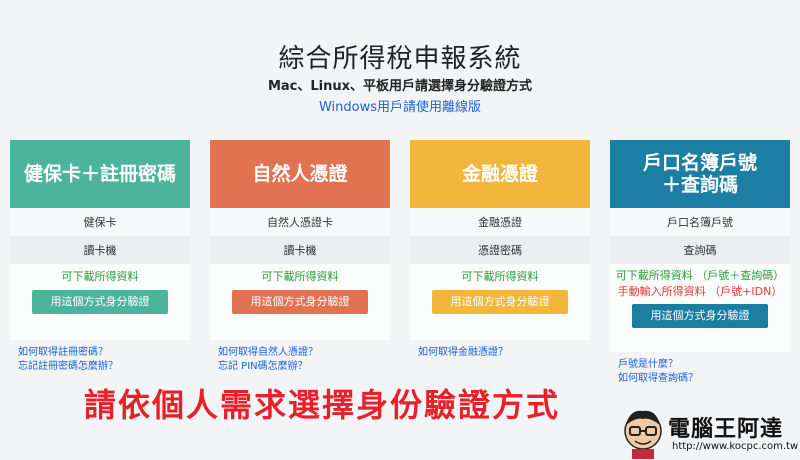 Image resolution: width=800 pixels, height=460 pixels. I want to click on requirement-row-1: 戶口名簿戶號, so click(700, 222).